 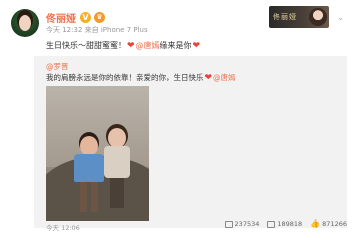 I want to click on comment-stat: 189818, so click(x=284, y=224).